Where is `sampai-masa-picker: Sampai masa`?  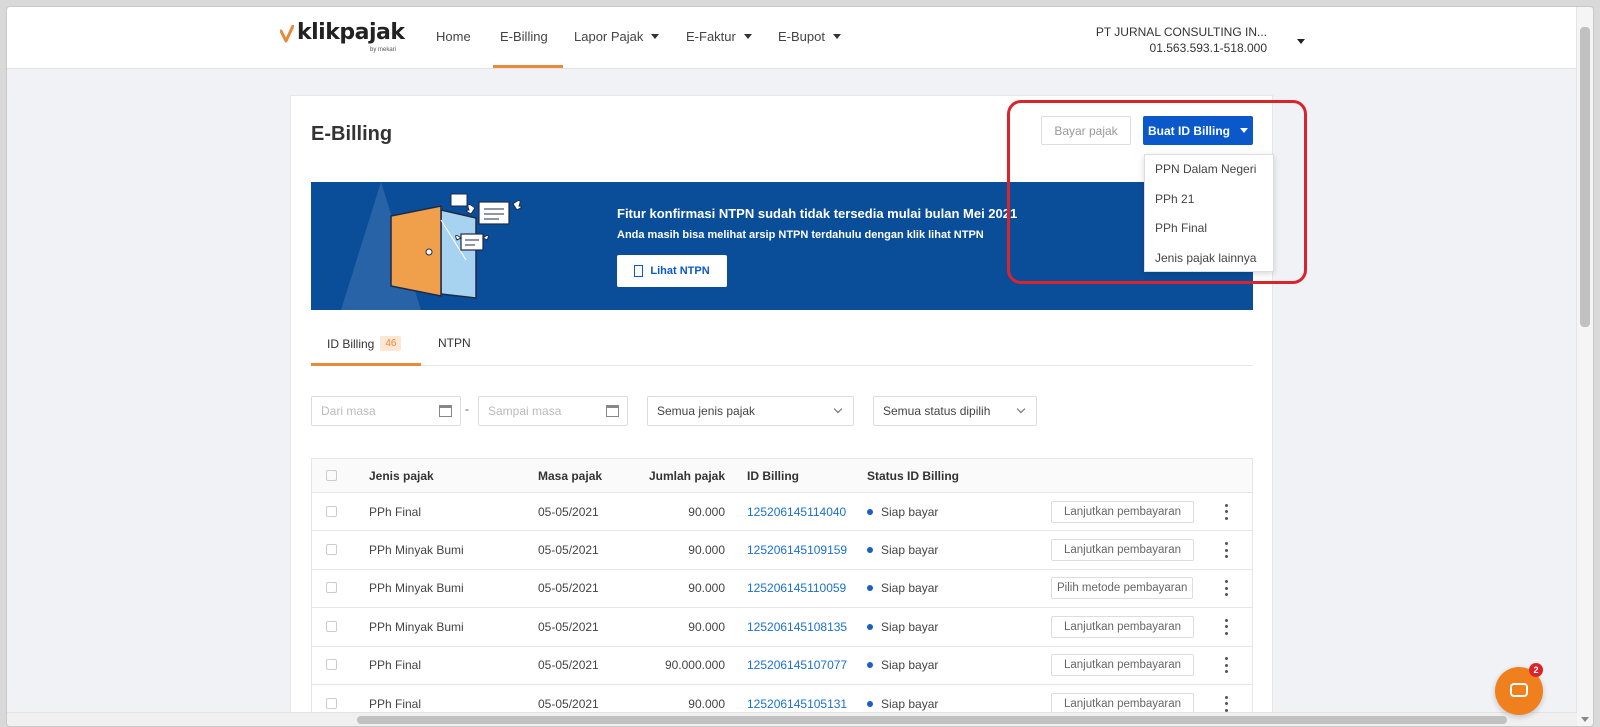 sampai-masa-picker: Sampai masa is located at coordinates (553, 411).